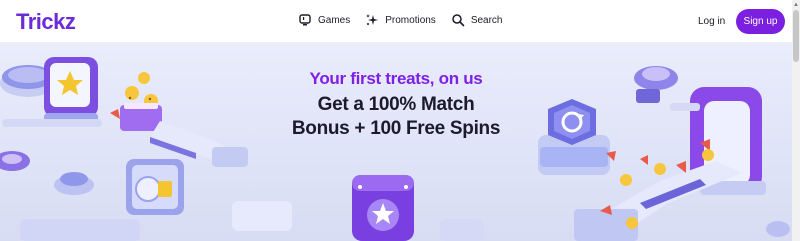 This screenshot has height=241, width=800. I want to click on page-scrollbar: ▲, so click(796, 120).